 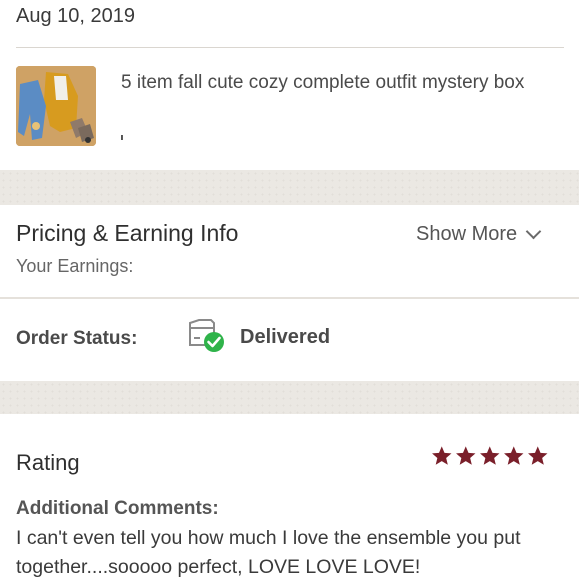 I want to click on rating-section: Rating, so click(x=289, y=454).